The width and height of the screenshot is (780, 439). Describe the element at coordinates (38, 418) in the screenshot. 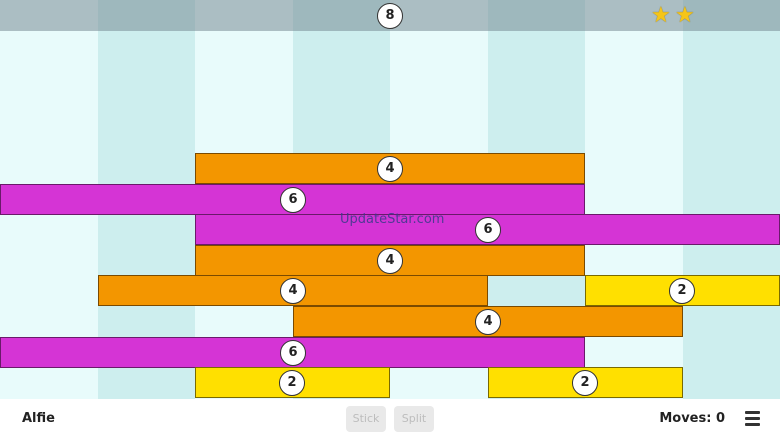

I see `player-name: Alfie` at that location.